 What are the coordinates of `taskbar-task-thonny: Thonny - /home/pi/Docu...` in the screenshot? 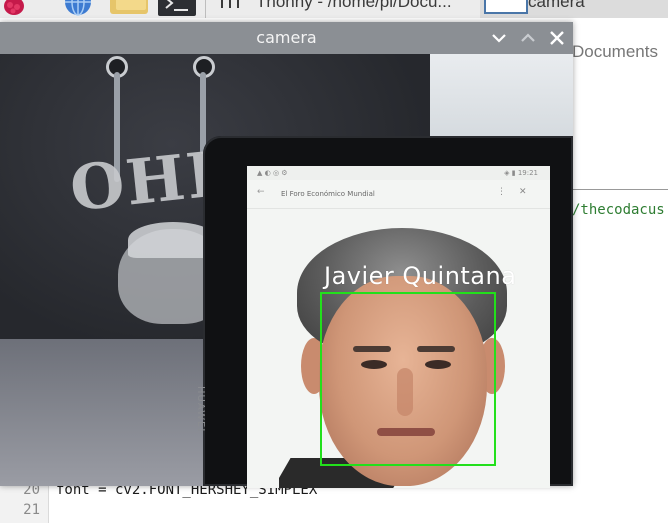 It's located at (346, 8).